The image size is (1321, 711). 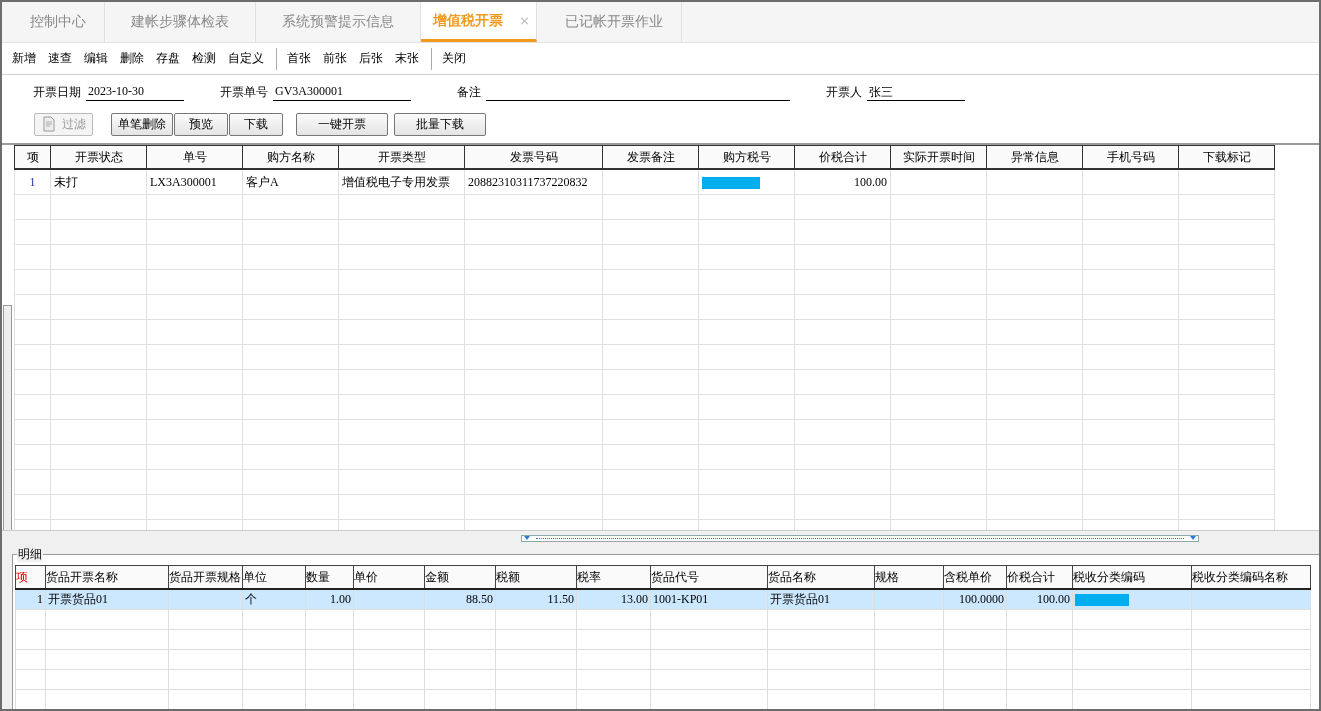 What do you see at coordinates (342, 92) in the screenshot?
I see `input-field: GV3A300001` at bounding box center [342, 92].